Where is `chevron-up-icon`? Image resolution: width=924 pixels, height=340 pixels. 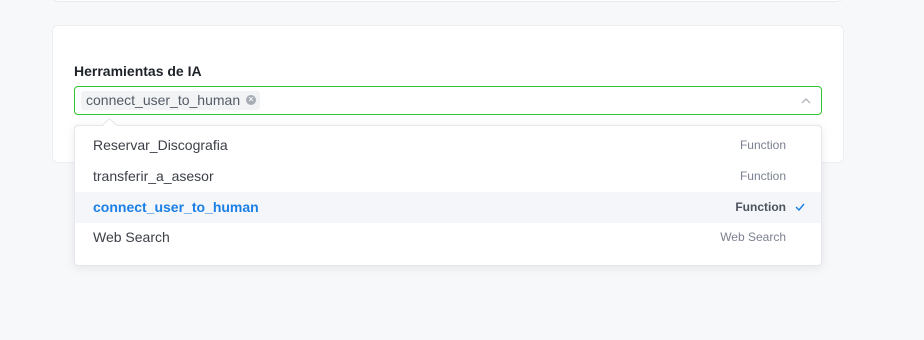
chevron-up-icon is located at coordinates (806, 101).